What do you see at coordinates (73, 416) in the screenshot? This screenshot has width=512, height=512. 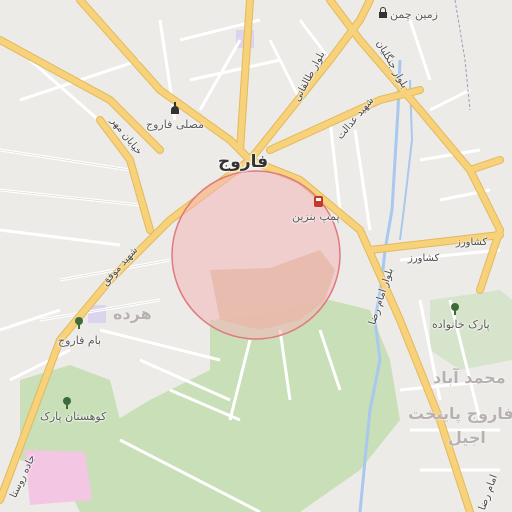 I see `poi-label-kuhestan-park: کوهستان پارک` at bounding box center [73, 416].